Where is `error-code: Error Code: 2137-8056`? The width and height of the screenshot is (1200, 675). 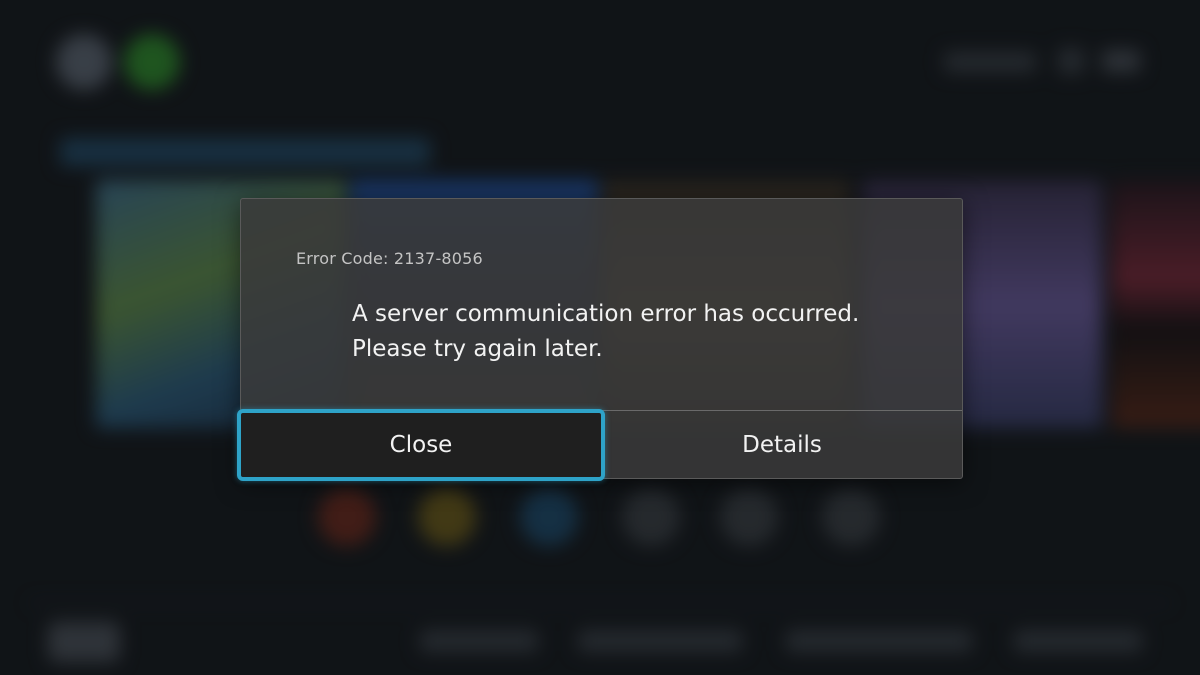
error-code: Error Code: 2137-8056 is located at coordinates (389, 258).